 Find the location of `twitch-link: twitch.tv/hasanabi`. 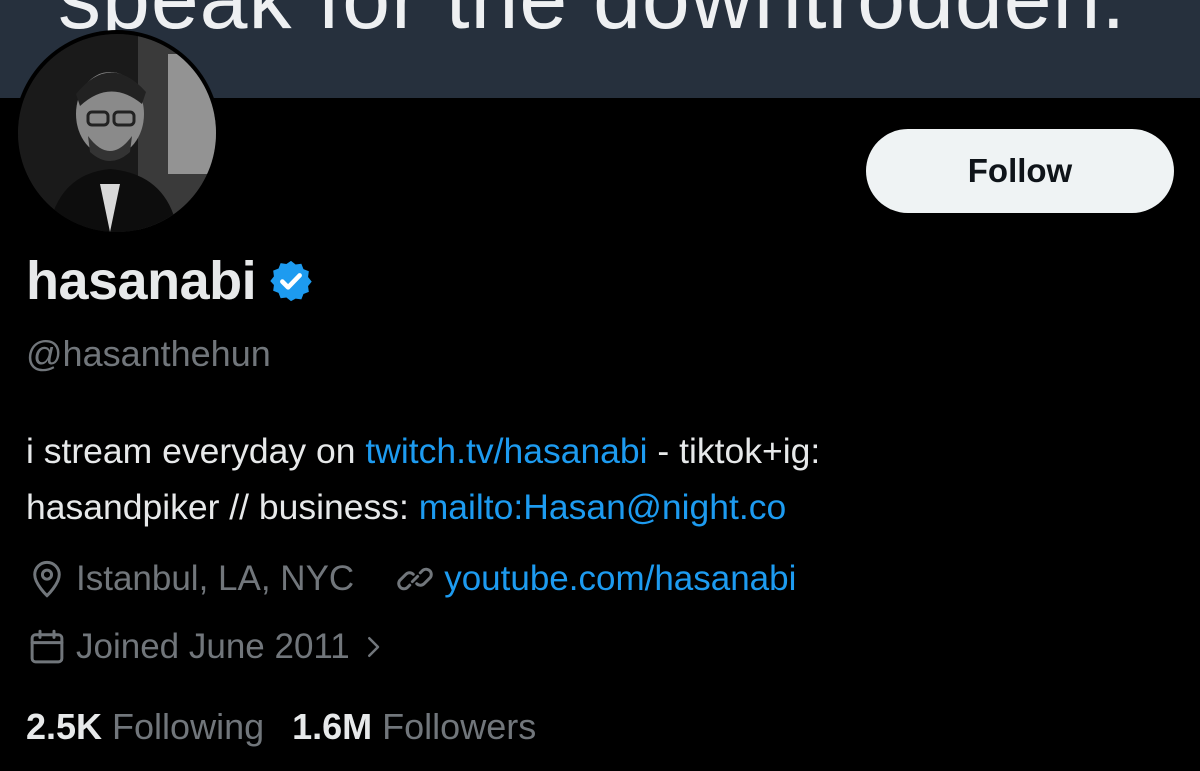

twitch-link: twitch.tv/hasanabi is located at coordinates (506, 451).